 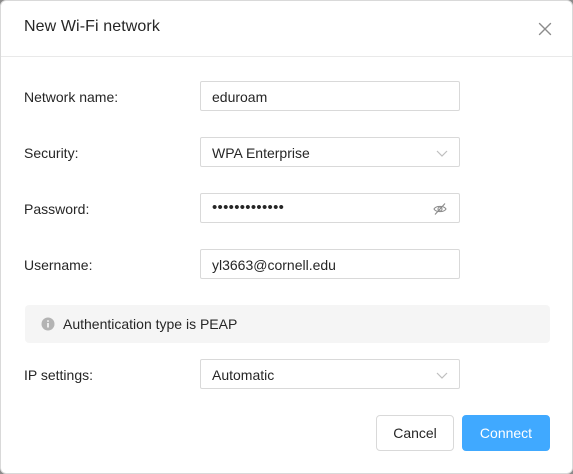 I want to click on close-button, so click(x=545, y=29).